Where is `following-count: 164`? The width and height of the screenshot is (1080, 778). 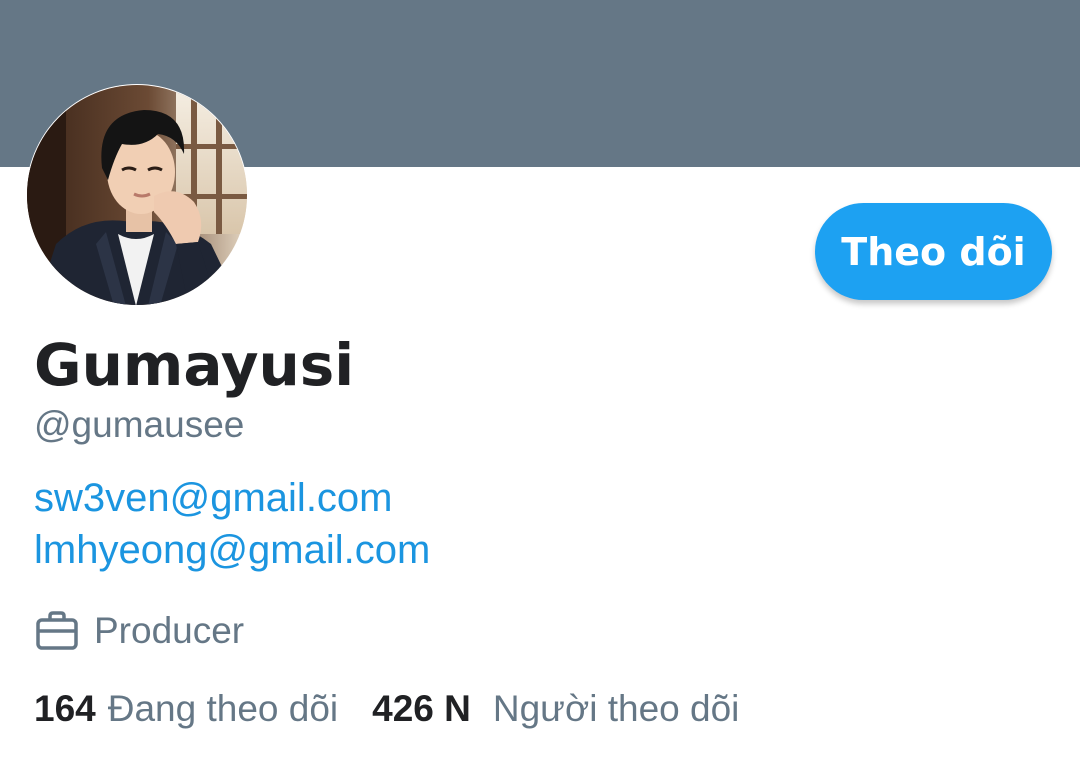 following-count: 164 is located at coordinates (65, 708).